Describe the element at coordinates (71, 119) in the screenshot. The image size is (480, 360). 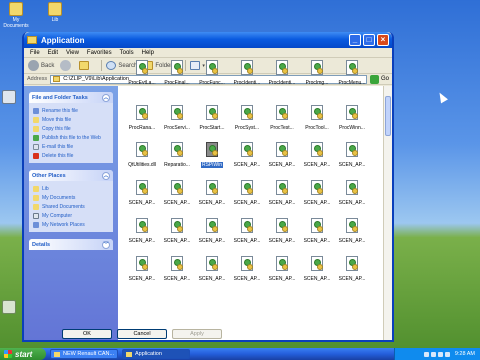
I see `task-move: Move this file` at that location.